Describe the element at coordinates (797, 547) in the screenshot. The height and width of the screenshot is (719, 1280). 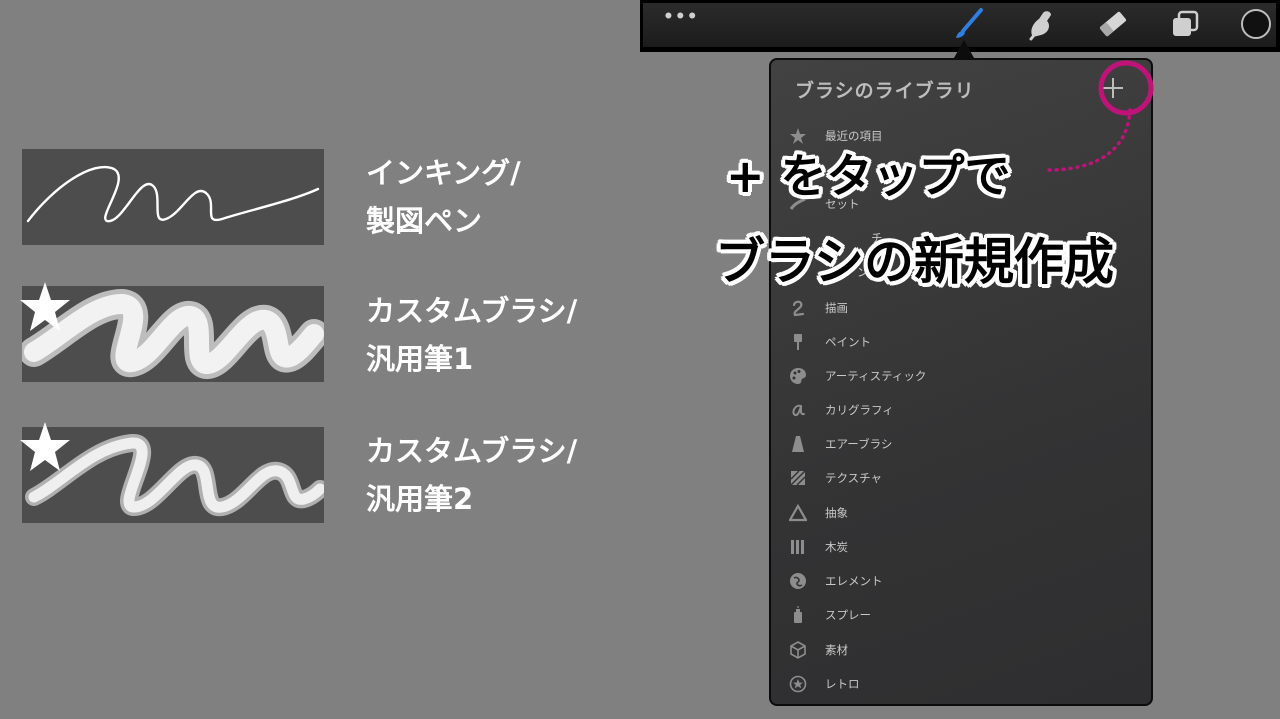
I see `charcoal-icon` at that location.